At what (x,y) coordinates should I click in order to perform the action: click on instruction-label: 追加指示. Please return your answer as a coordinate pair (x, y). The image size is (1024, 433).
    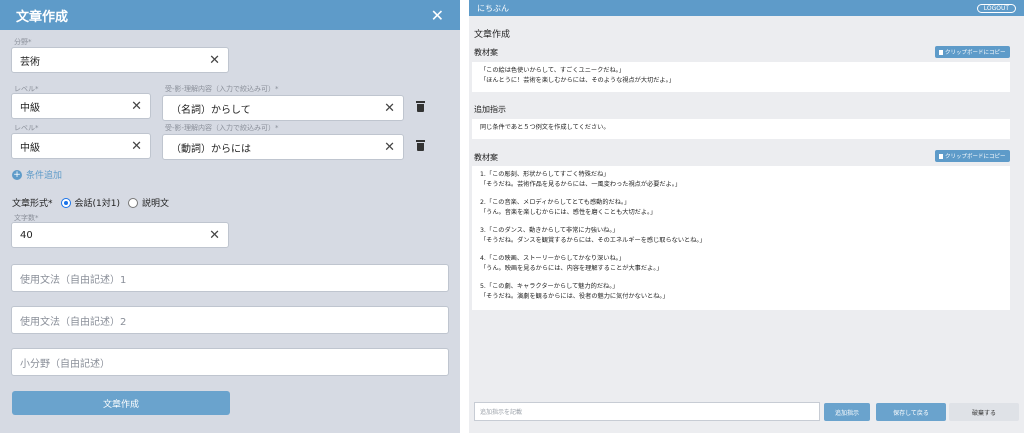
    Looking at the image, I should click on (490, 109).